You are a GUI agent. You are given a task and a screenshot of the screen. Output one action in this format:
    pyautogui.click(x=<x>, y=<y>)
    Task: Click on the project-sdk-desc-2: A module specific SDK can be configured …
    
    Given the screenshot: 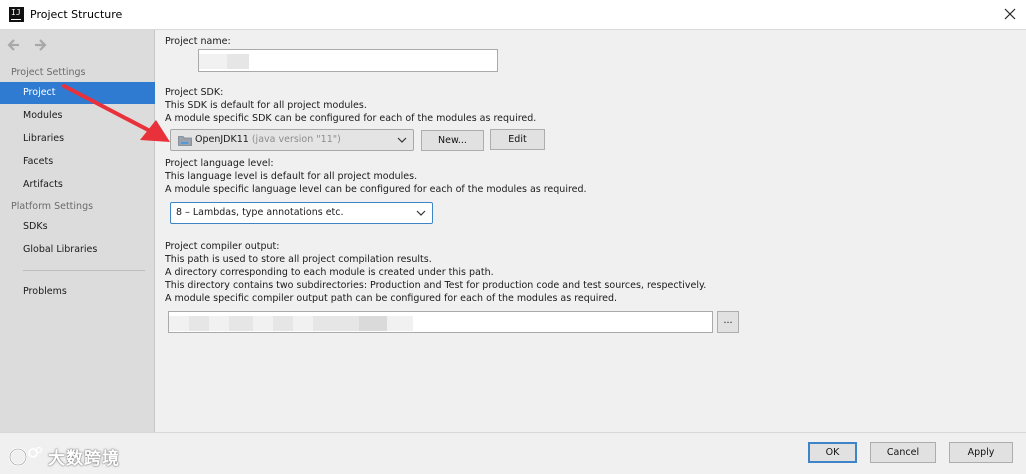 What is the action you would take?
    pyautogui.click(x=351, y=118)
    